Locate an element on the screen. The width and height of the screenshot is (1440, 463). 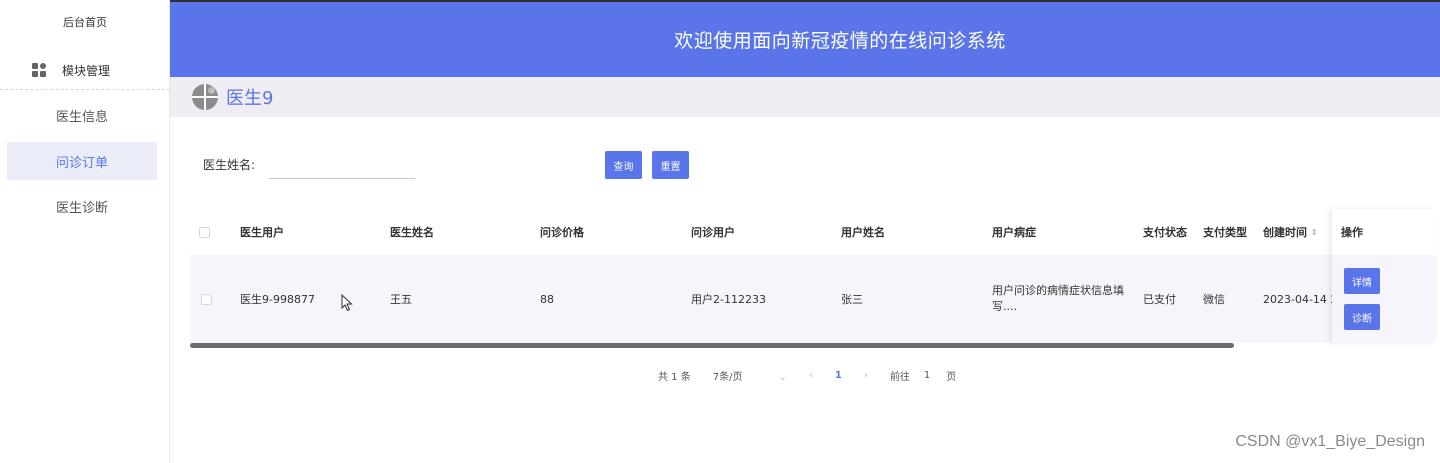
detail-button: 详情 is located at coordinates (1362, 281).